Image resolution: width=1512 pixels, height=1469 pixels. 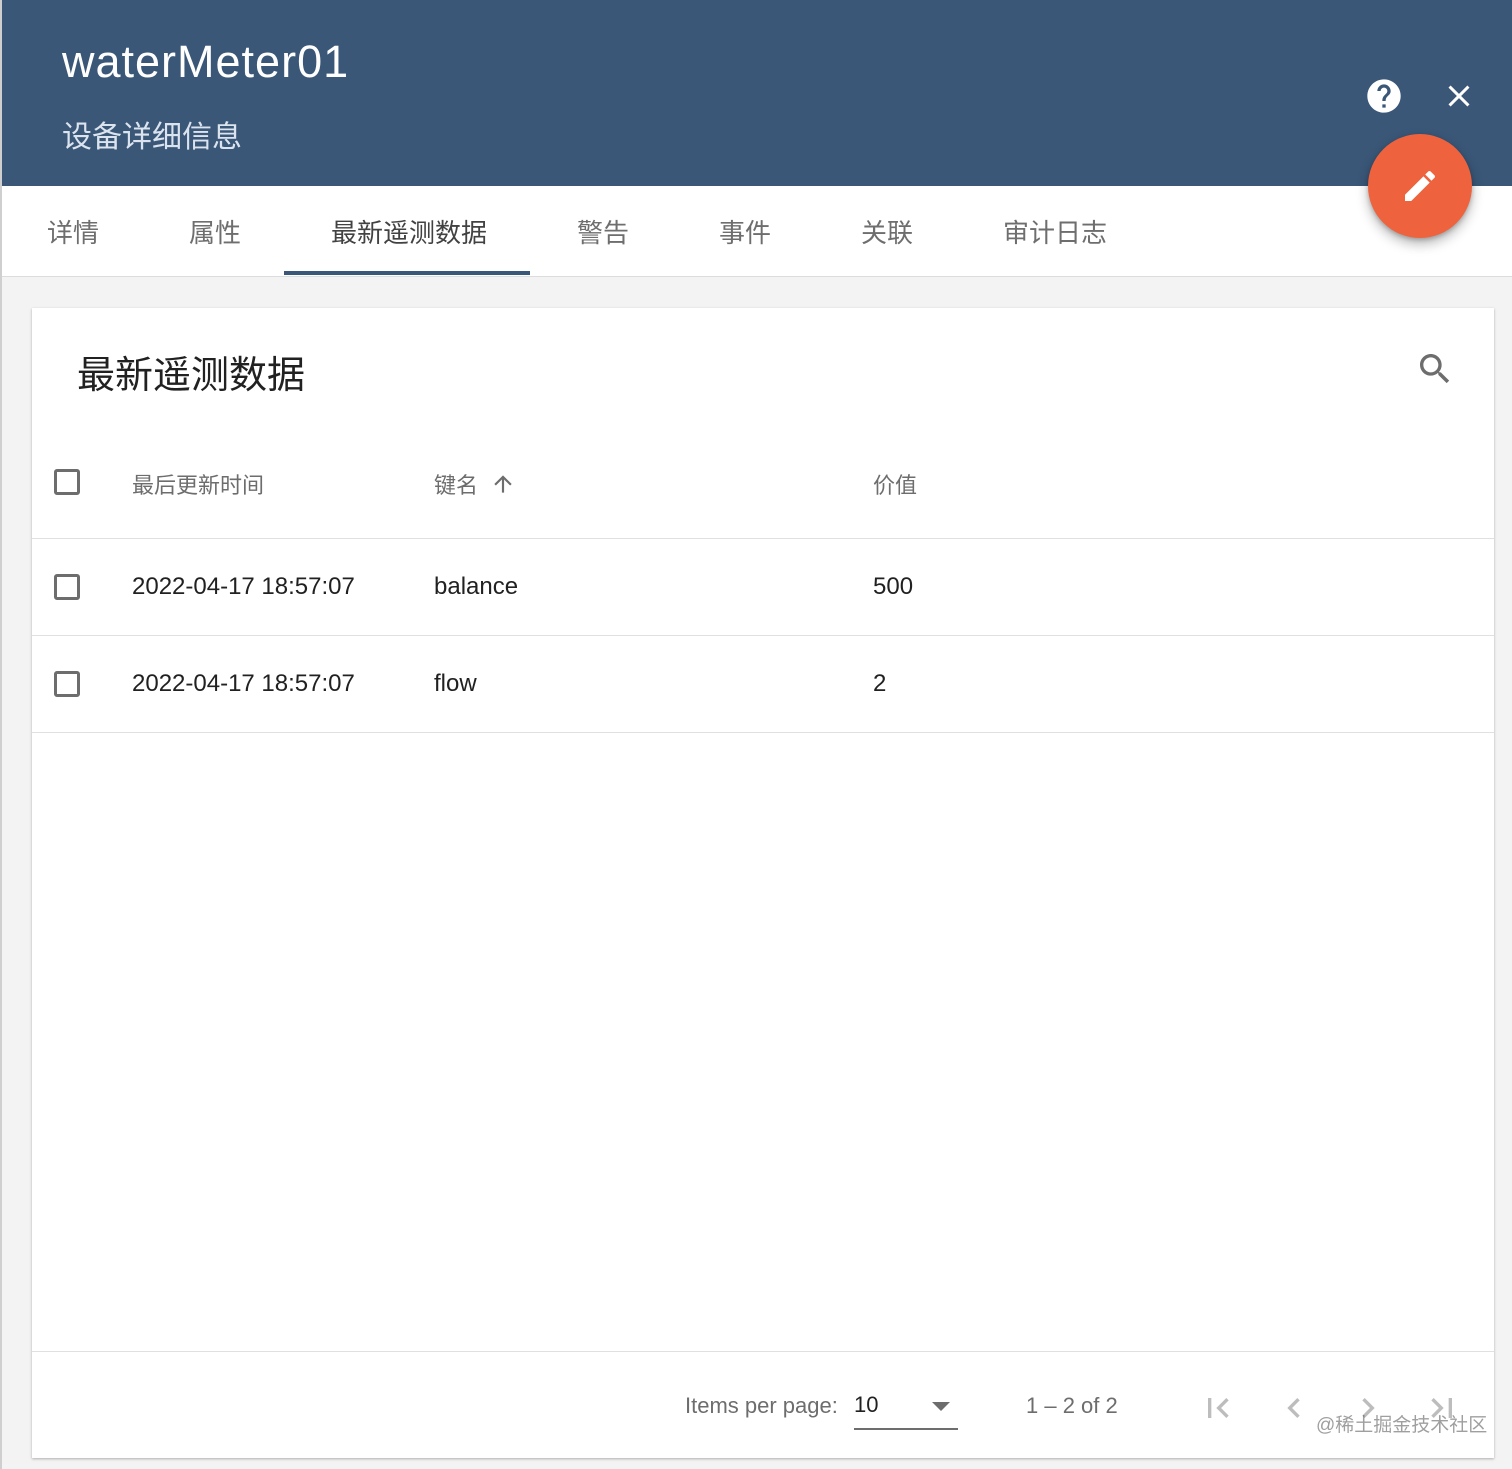 I want to click on tab-latest-telemetry: 最新遥测数据, so click(x=409, y=231).